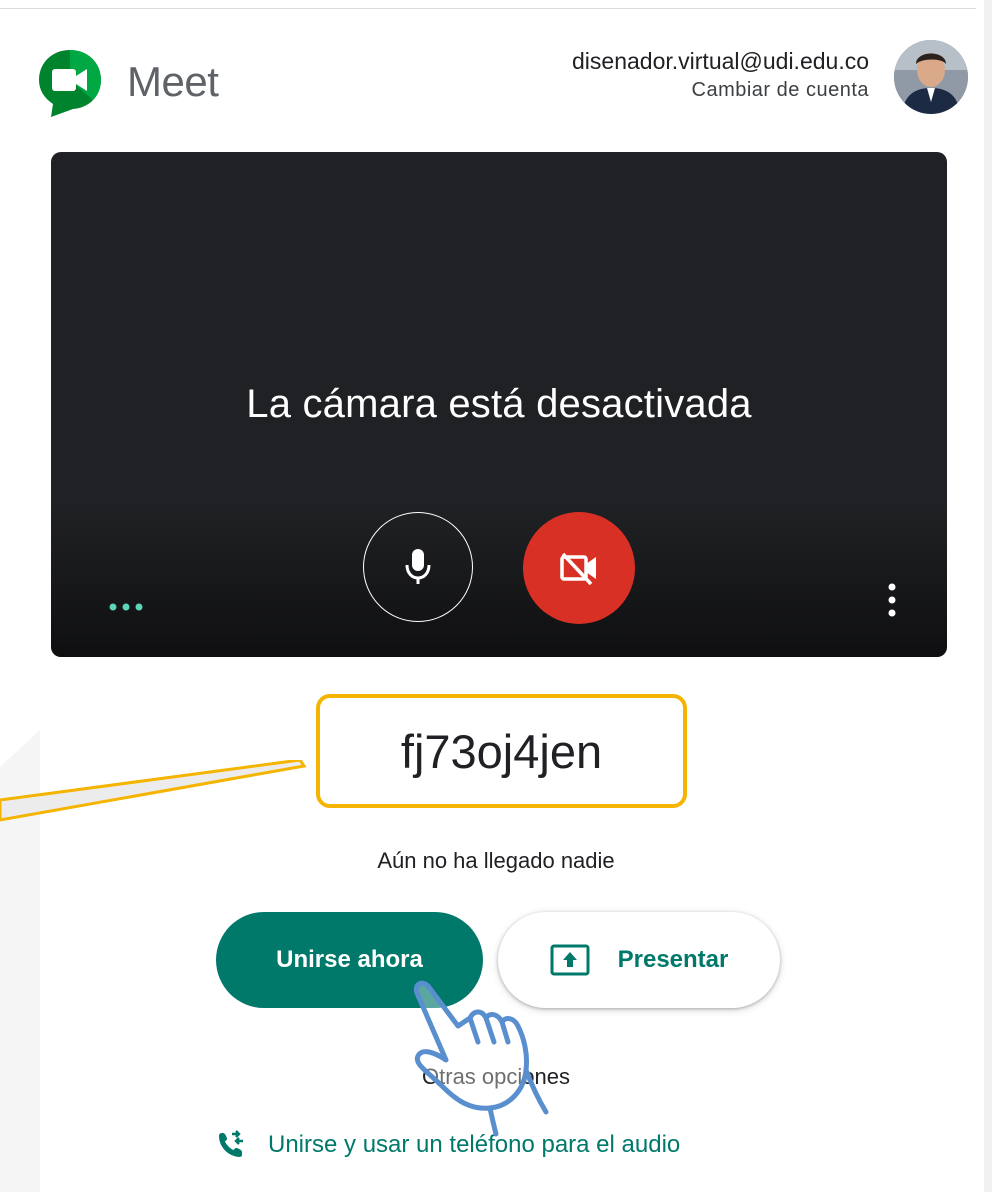 The width and height of the screenshot is (992, 1192). I want to click on camera-toggle-button, so click(579, 568).